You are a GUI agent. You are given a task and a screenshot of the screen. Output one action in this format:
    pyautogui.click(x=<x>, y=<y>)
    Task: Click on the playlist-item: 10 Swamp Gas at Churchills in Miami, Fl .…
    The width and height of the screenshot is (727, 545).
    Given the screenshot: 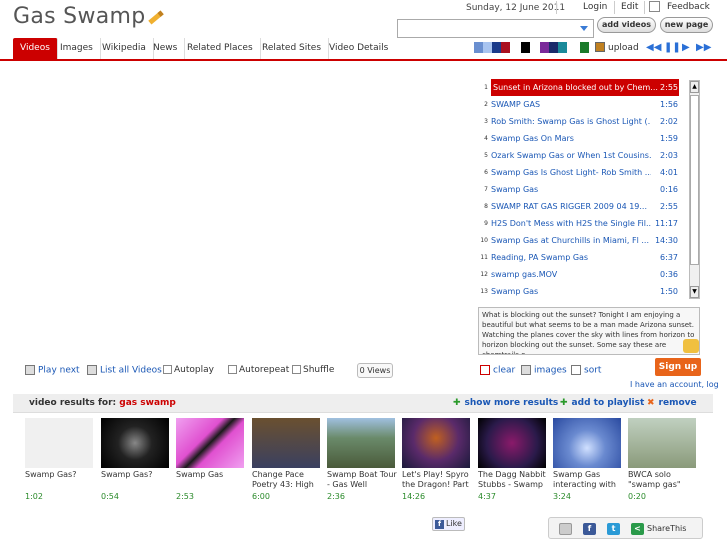 What is the action you would take?
    pyautogui.click(x=578, y=240)
    